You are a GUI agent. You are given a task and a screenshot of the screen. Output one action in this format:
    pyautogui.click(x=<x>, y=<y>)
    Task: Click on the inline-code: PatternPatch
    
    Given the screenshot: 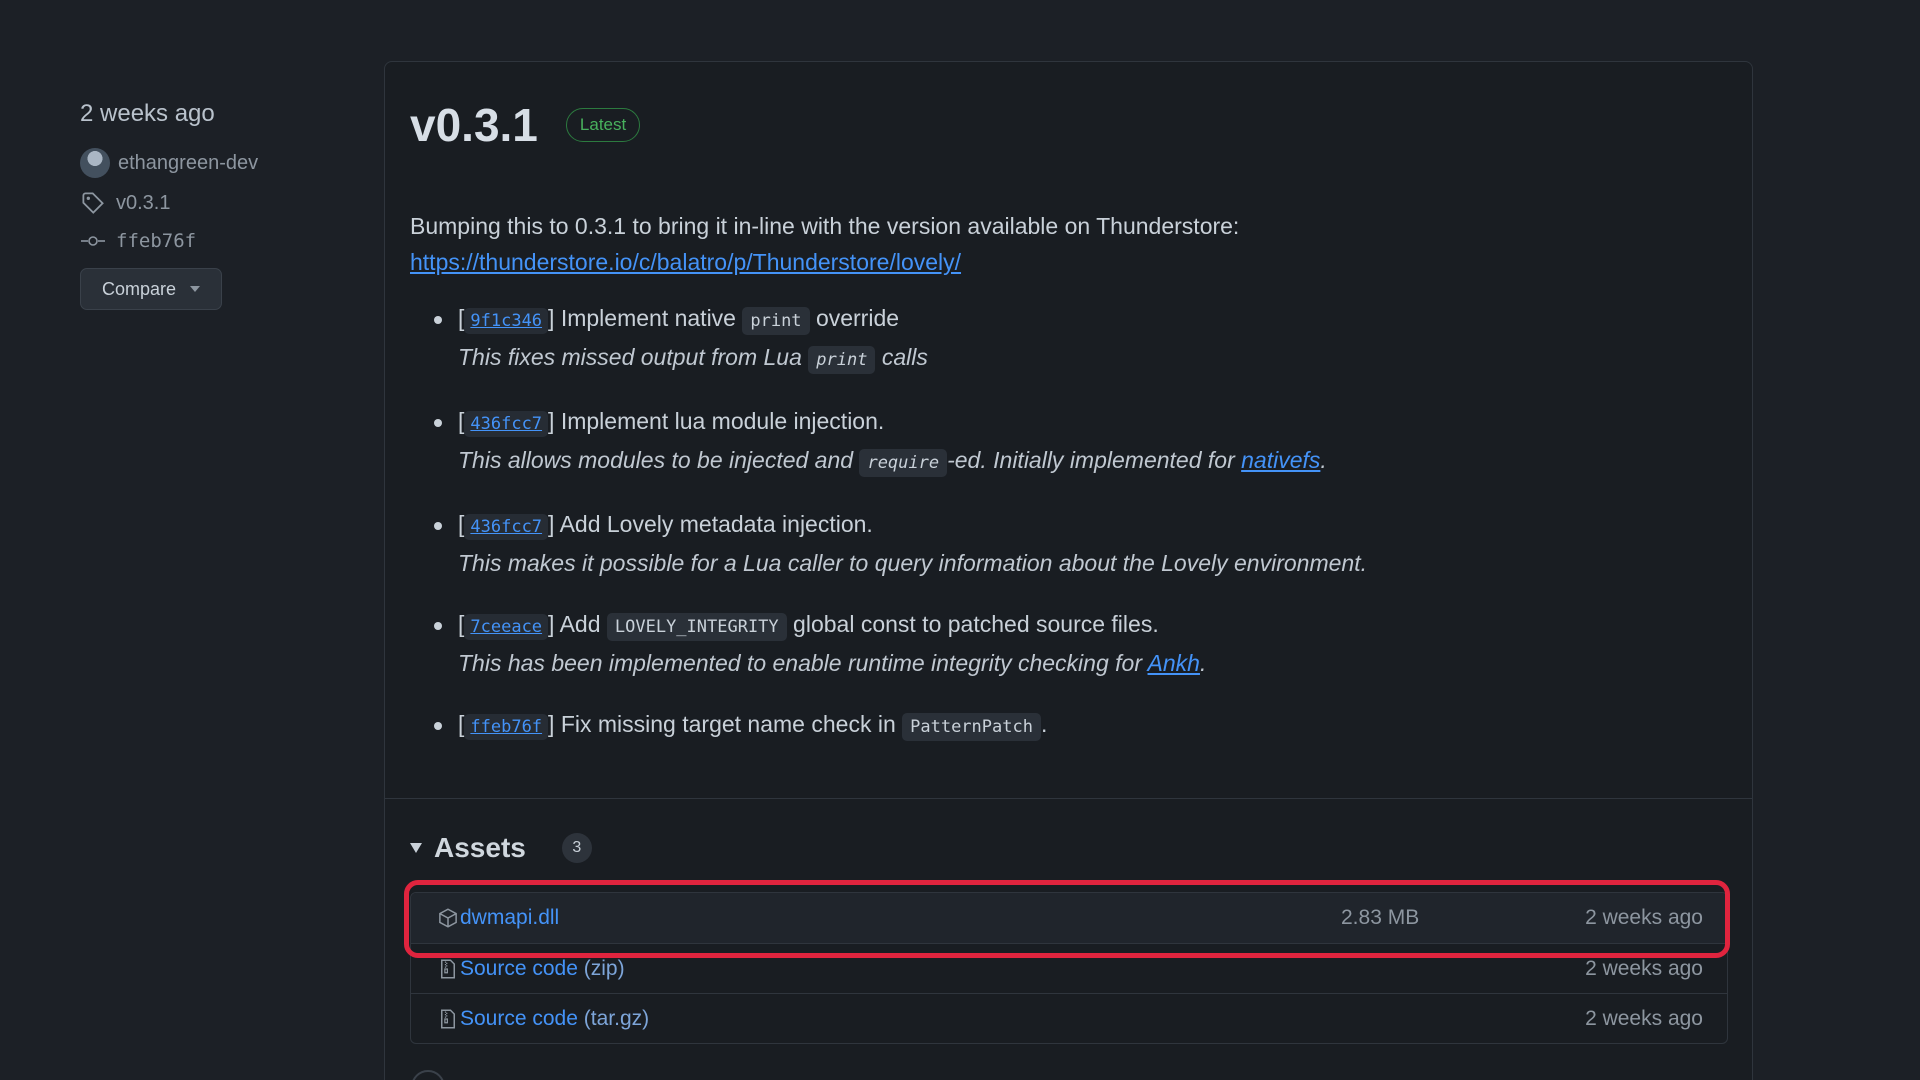 What is the action you would take?
    pyautogui.click(x=971, y=727)
    